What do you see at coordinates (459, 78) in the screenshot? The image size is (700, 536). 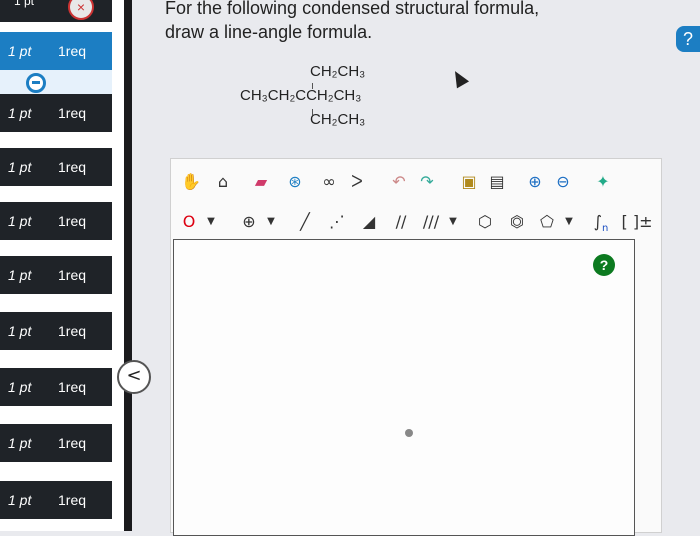 I see `mouse-cursor-icon` at bounding box center [459, 78].